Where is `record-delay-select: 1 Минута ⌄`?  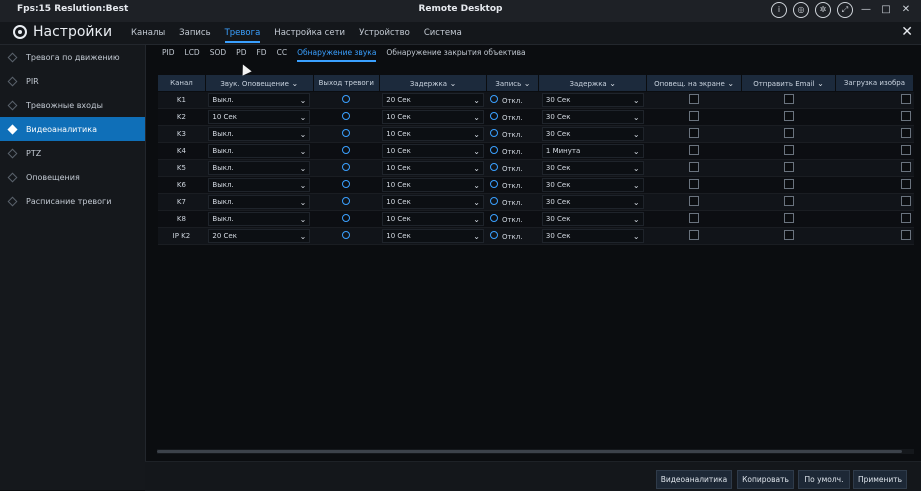 record-delay-select: 1 Минута ⌄ is located at coordinates (592, 151).